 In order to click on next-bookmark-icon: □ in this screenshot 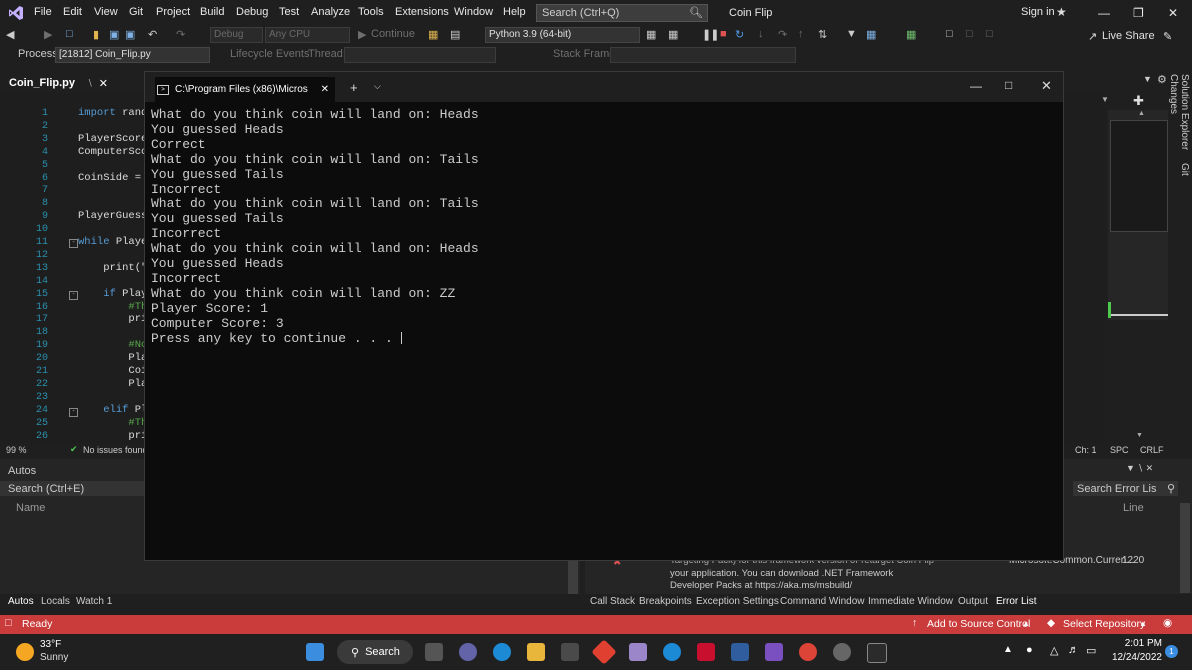, I will do `click(989, 34)`.